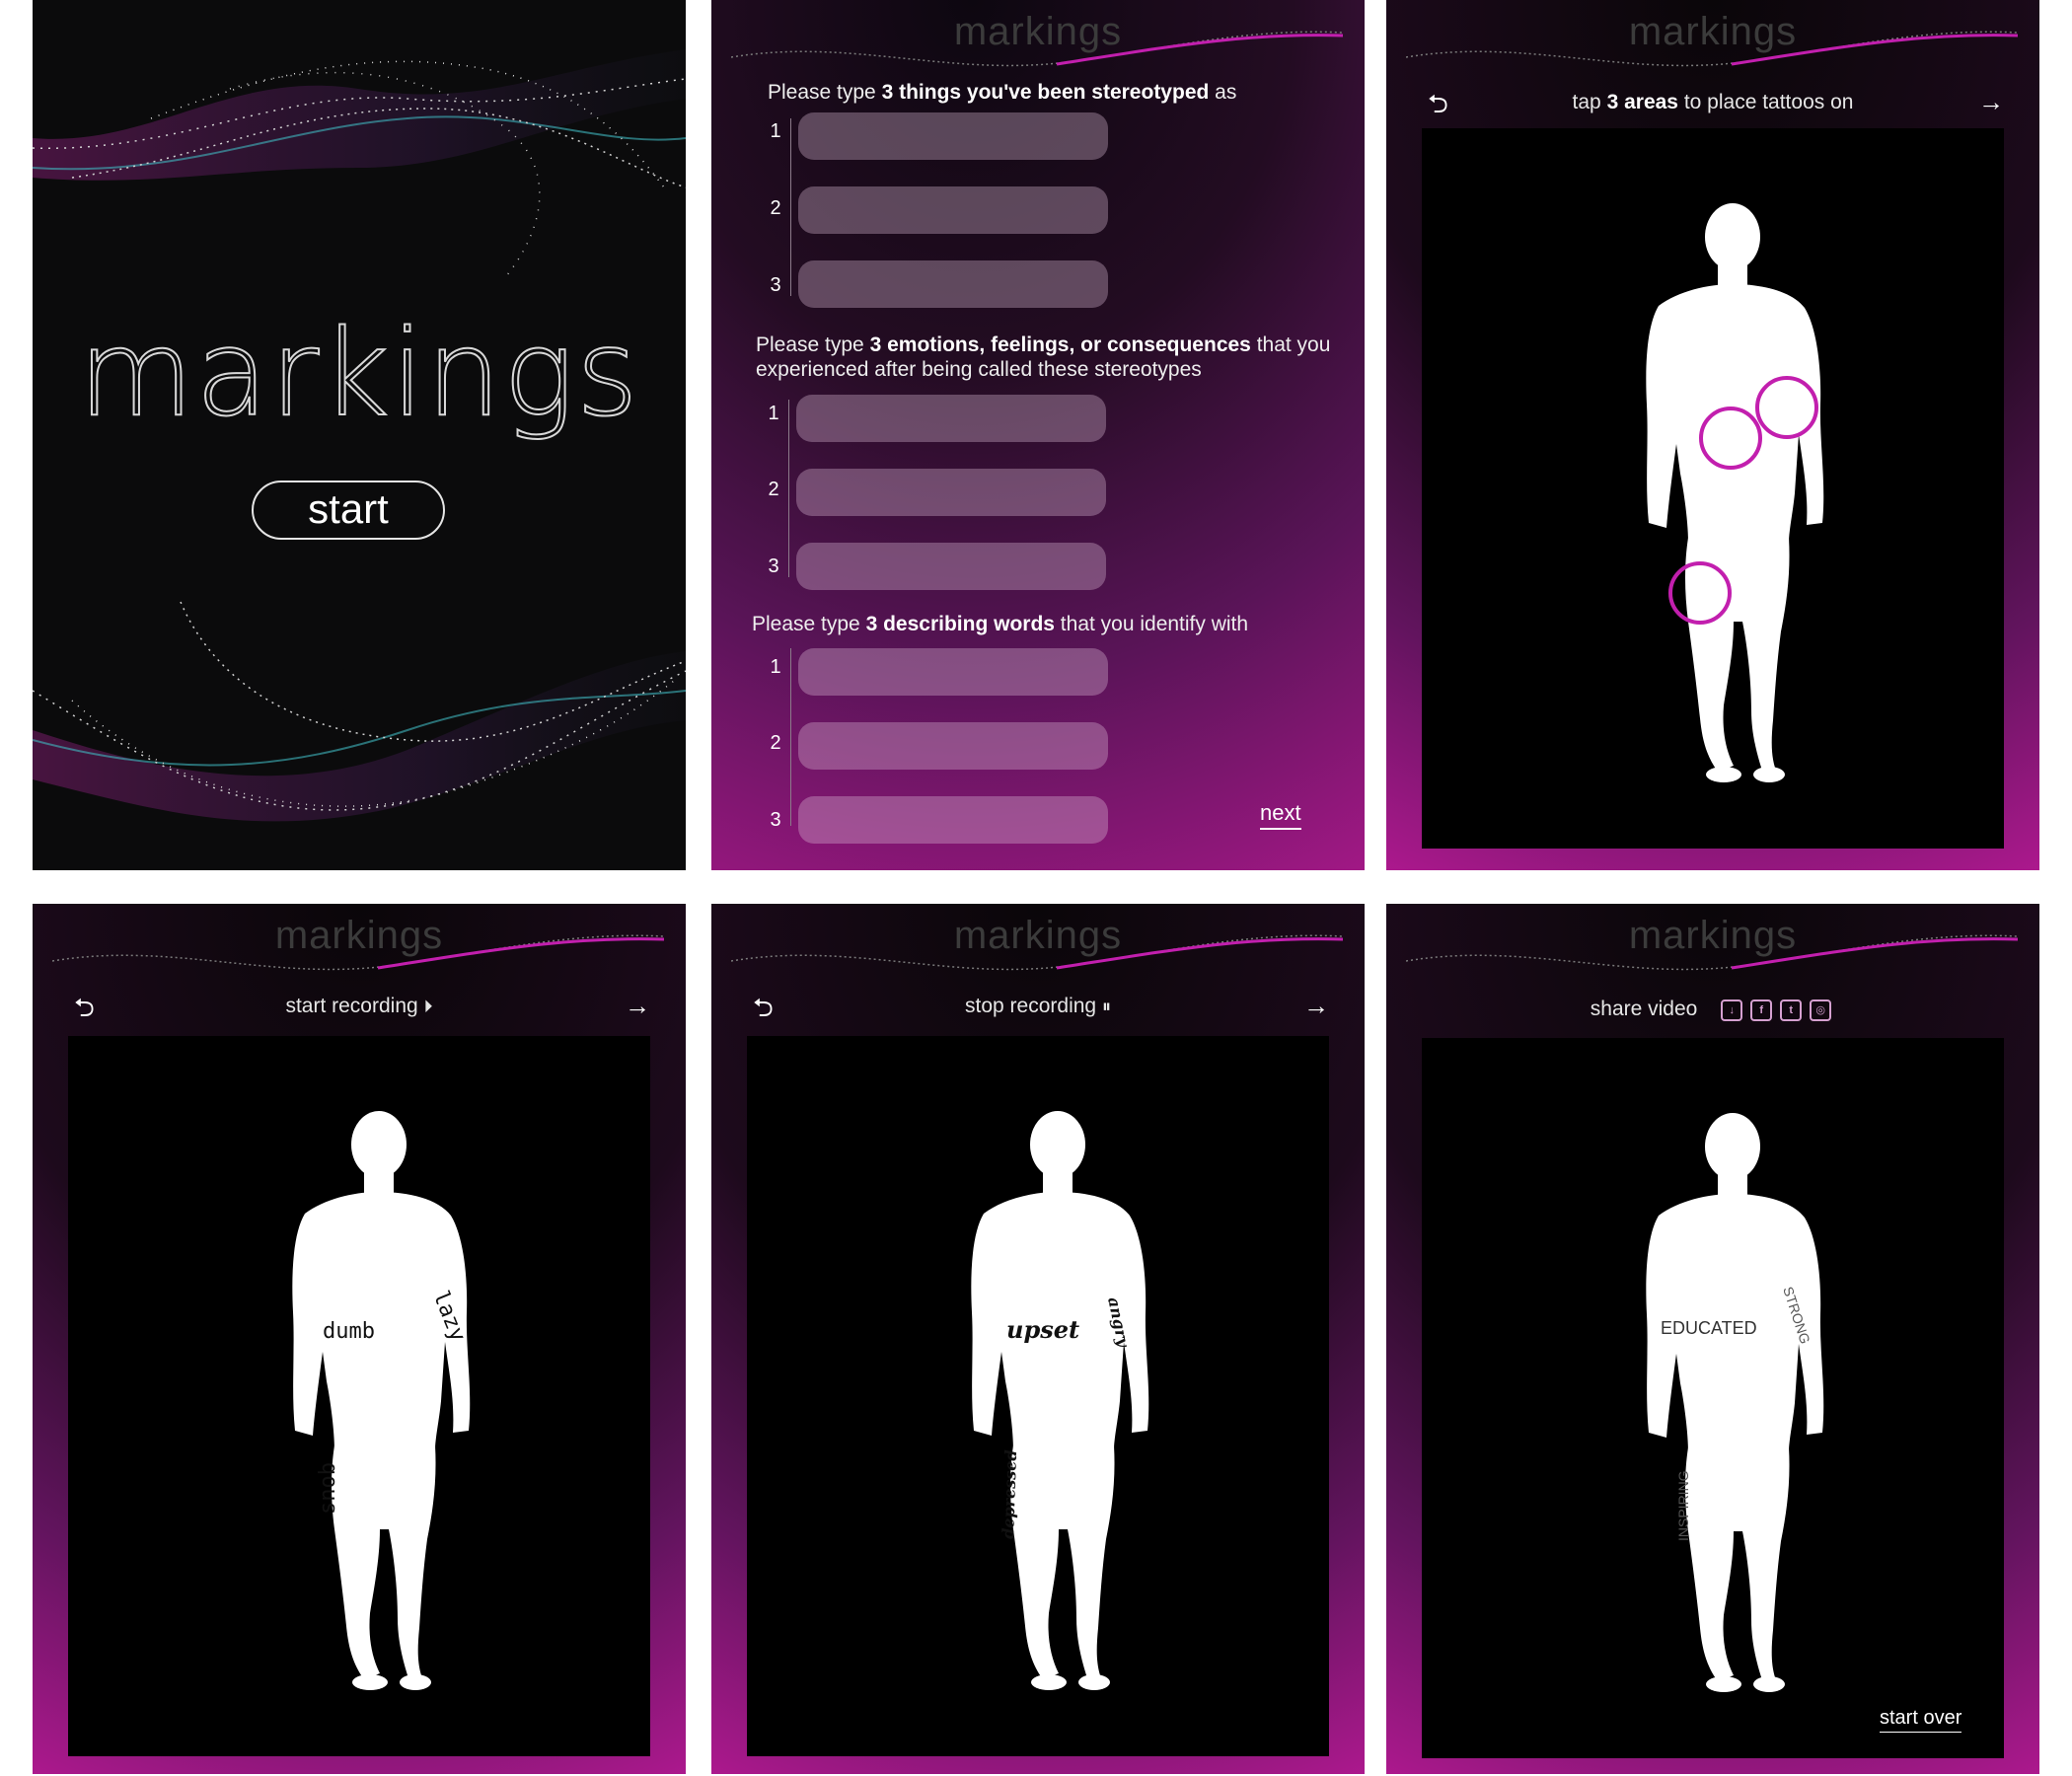 This screenshot has width=2072, height=1776. I want to click on tattoo-chest: EDUCATED, so click(1709, 1328).